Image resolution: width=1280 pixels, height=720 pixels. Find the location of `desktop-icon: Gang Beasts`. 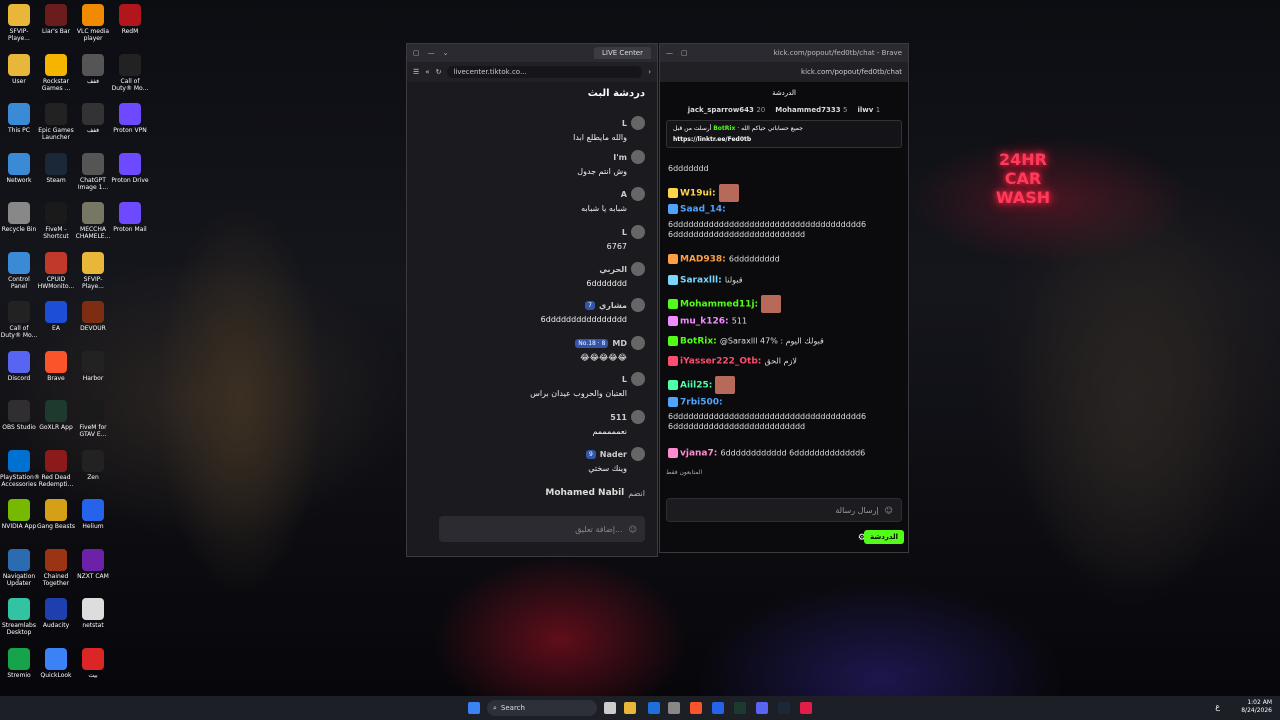

desktop-icon: Gang Beasts is located at coordinates (56, 514).